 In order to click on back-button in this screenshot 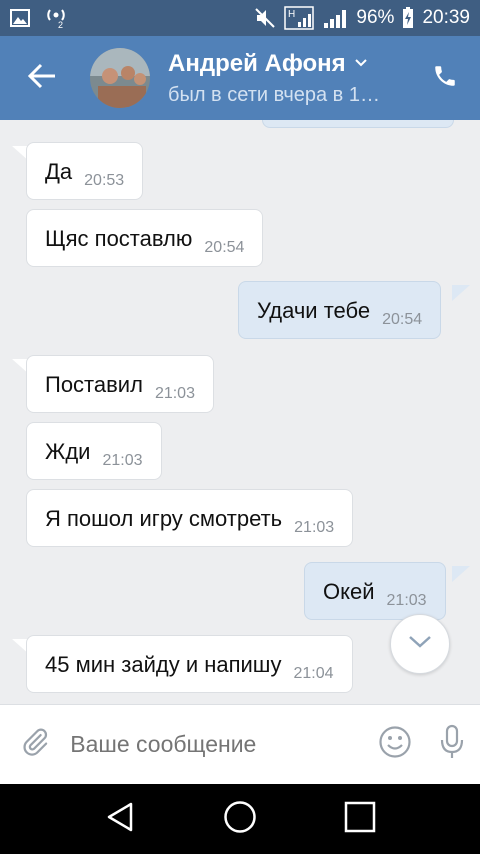, I will do `click(42, 78)`.